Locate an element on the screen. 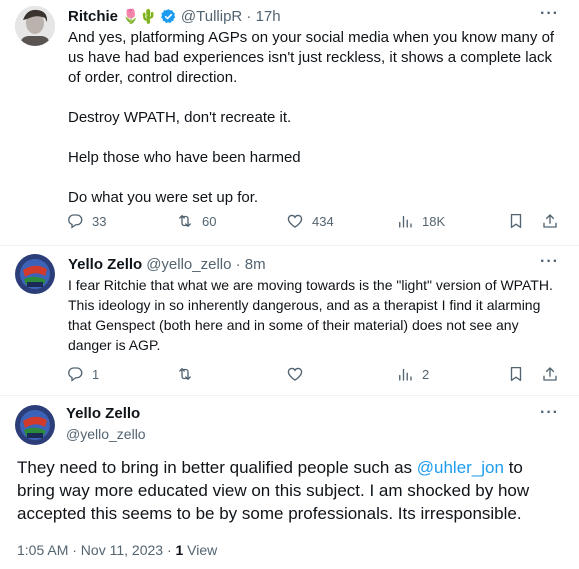  tweet2-more-icon: ··· is located at coordinates (549, 262).